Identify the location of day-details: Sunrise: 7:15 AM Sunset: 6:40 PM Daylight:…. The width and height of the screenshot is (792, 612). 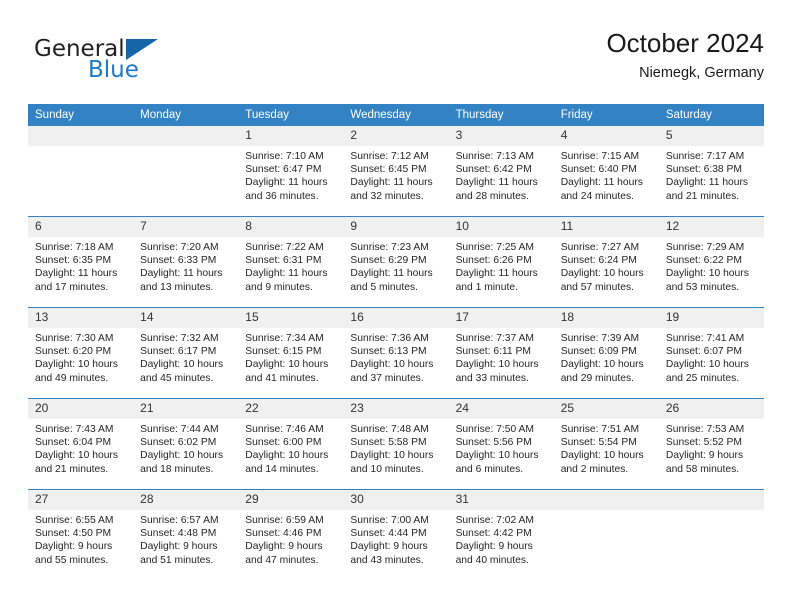
(606, 174).